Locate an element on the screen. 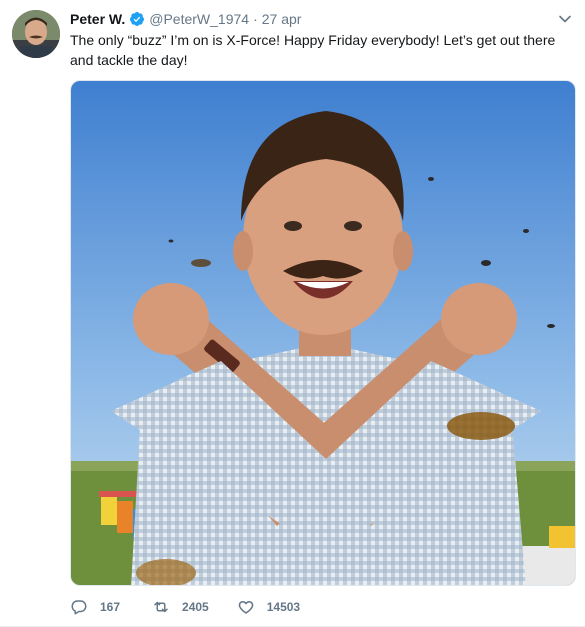 The width and height of the screenshot is (585, 627). reply-count: 167 is located at coordinates (110, 607).